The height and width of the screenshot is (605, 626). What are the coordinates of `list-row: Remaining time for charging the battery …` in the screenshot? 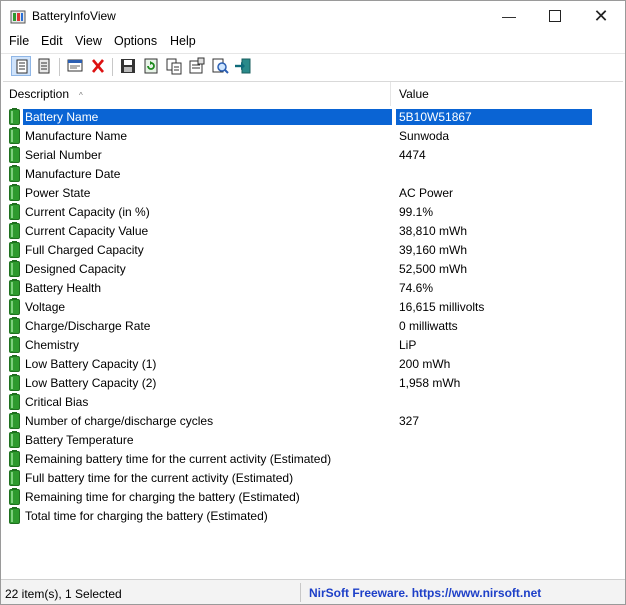 It's located at (313, 496).